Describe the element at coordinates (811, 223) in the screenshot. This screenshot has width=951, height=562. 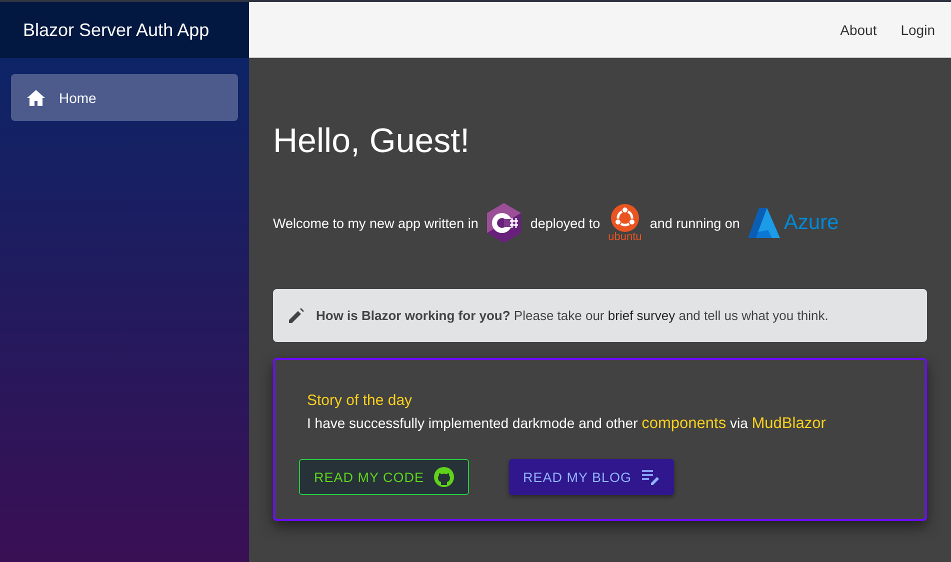
I see `azure-wordmark: Azure` at that location.